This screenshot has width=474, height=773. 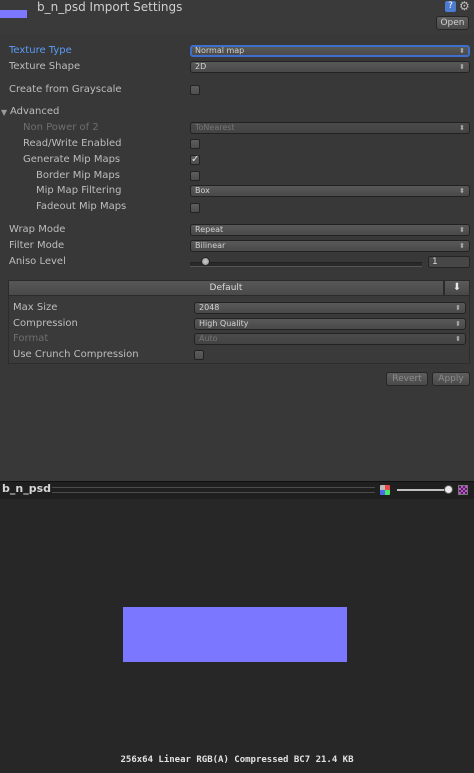 I want to click on mip-map-filtering-value: Box, so click(x=202, y=190).